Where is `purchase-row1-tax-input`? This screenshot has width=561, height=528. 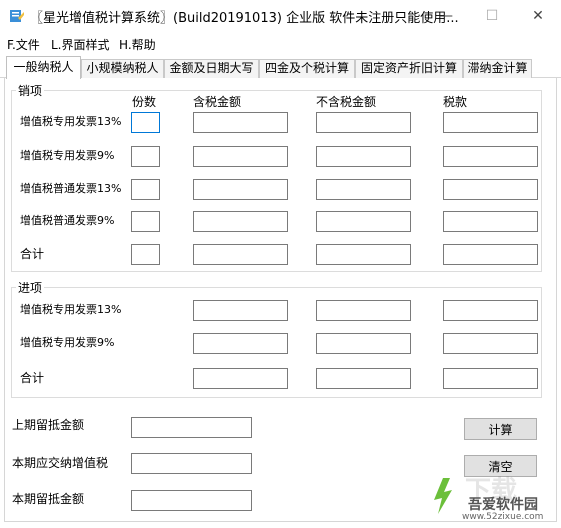 purchase-row1-tax-input is located at coordinates (490, 310).